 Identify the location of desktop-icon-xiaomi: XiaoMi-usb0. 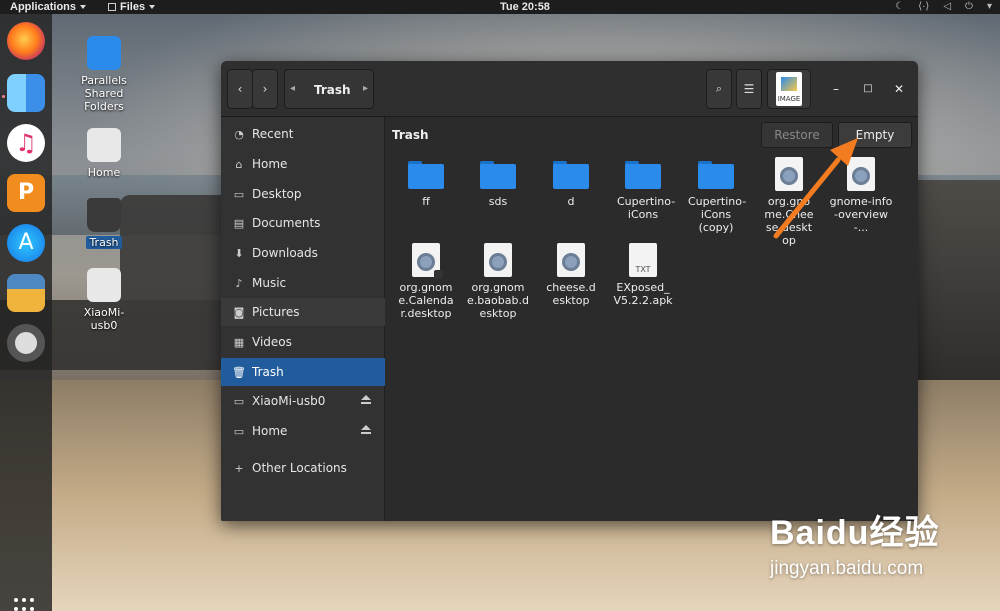
(104, 300).